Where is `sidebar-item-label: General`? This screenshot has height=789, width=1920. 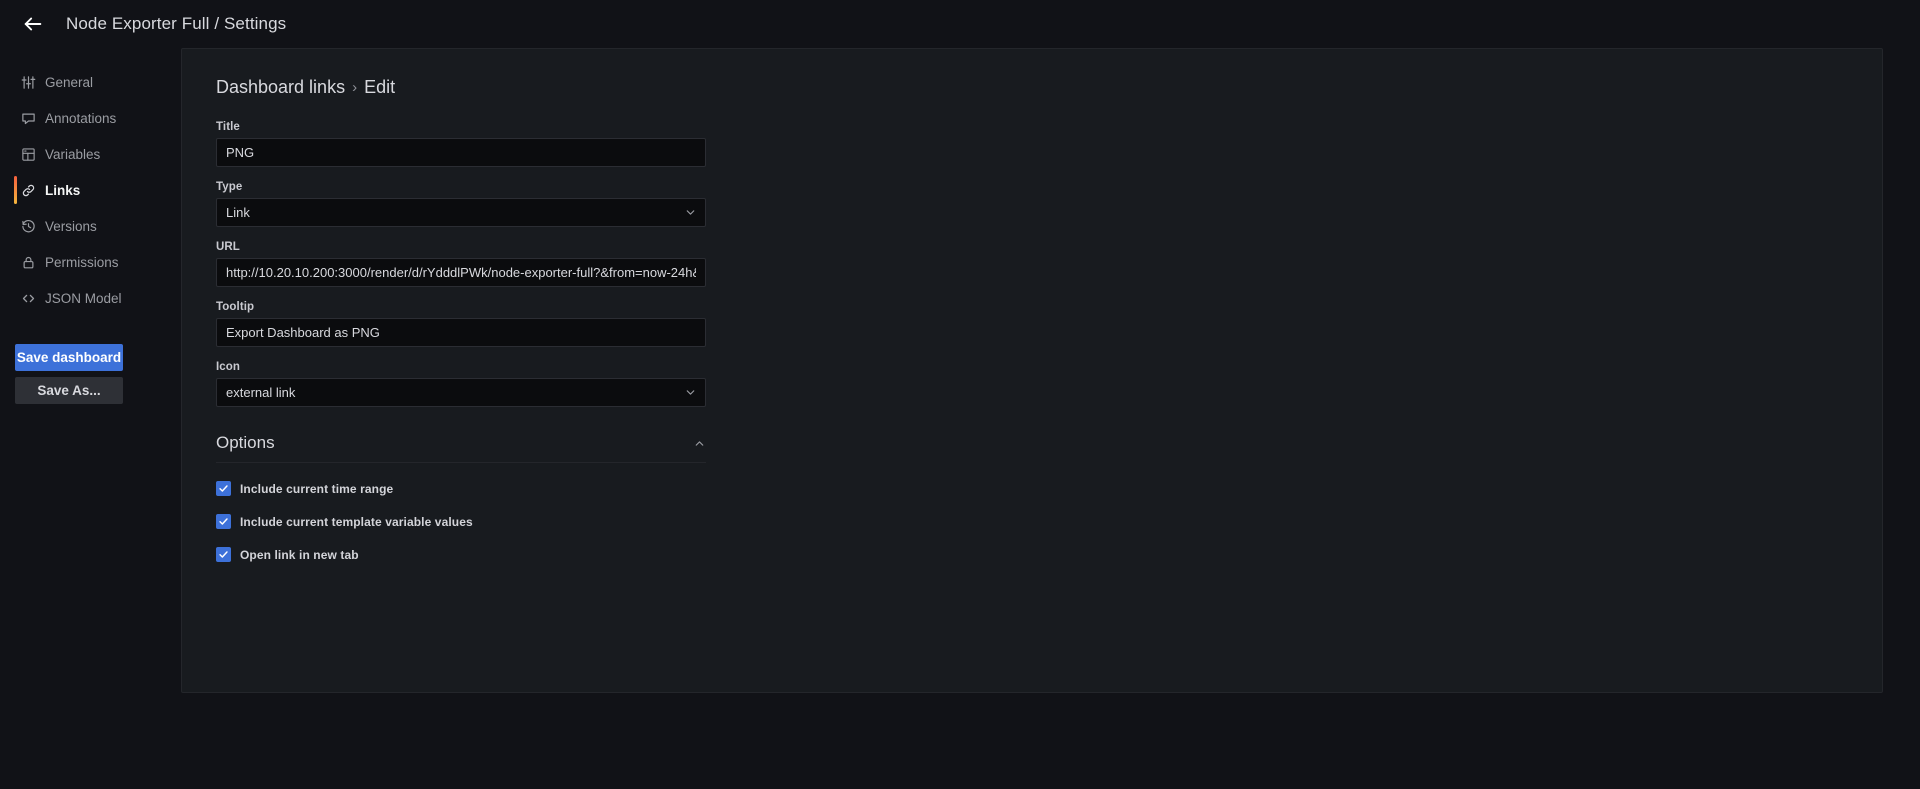
sidebar-item-label: General is located at coordinates (69, 82).